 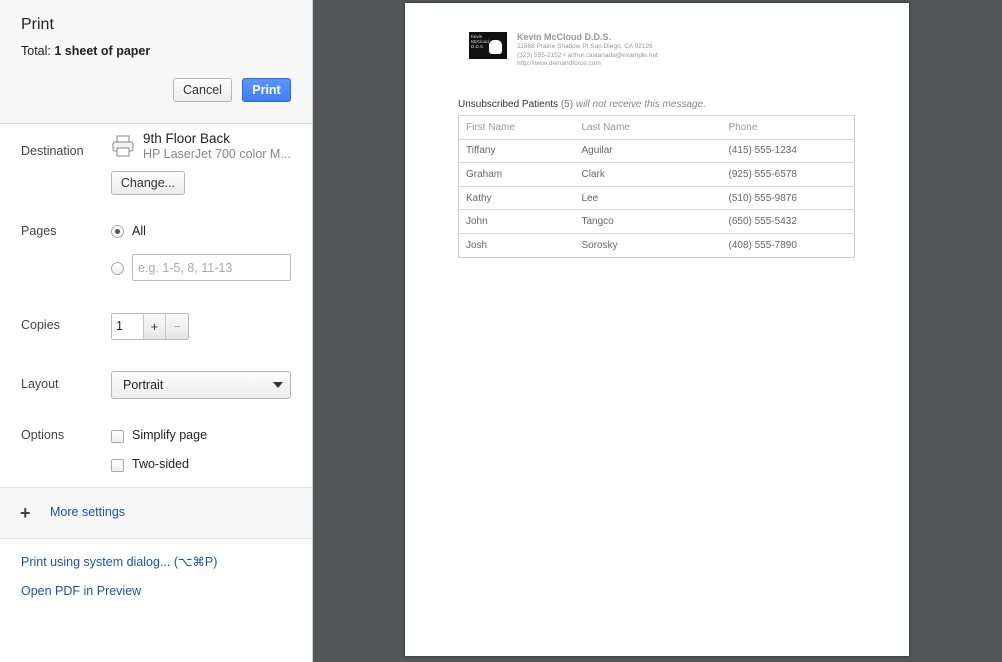 What do you see at coordinates (266, 90) in the screenshot?
I see `print-button: Print` at bounding box center [266, 90].